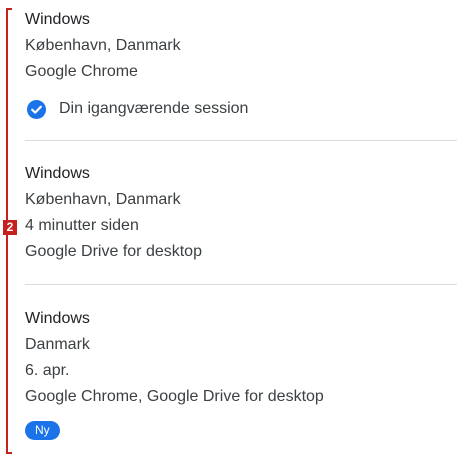  What do you see at coordinates (57, 344) in the screenshot?
I see `session-location: Danmark` at bounding box center [57, 344].